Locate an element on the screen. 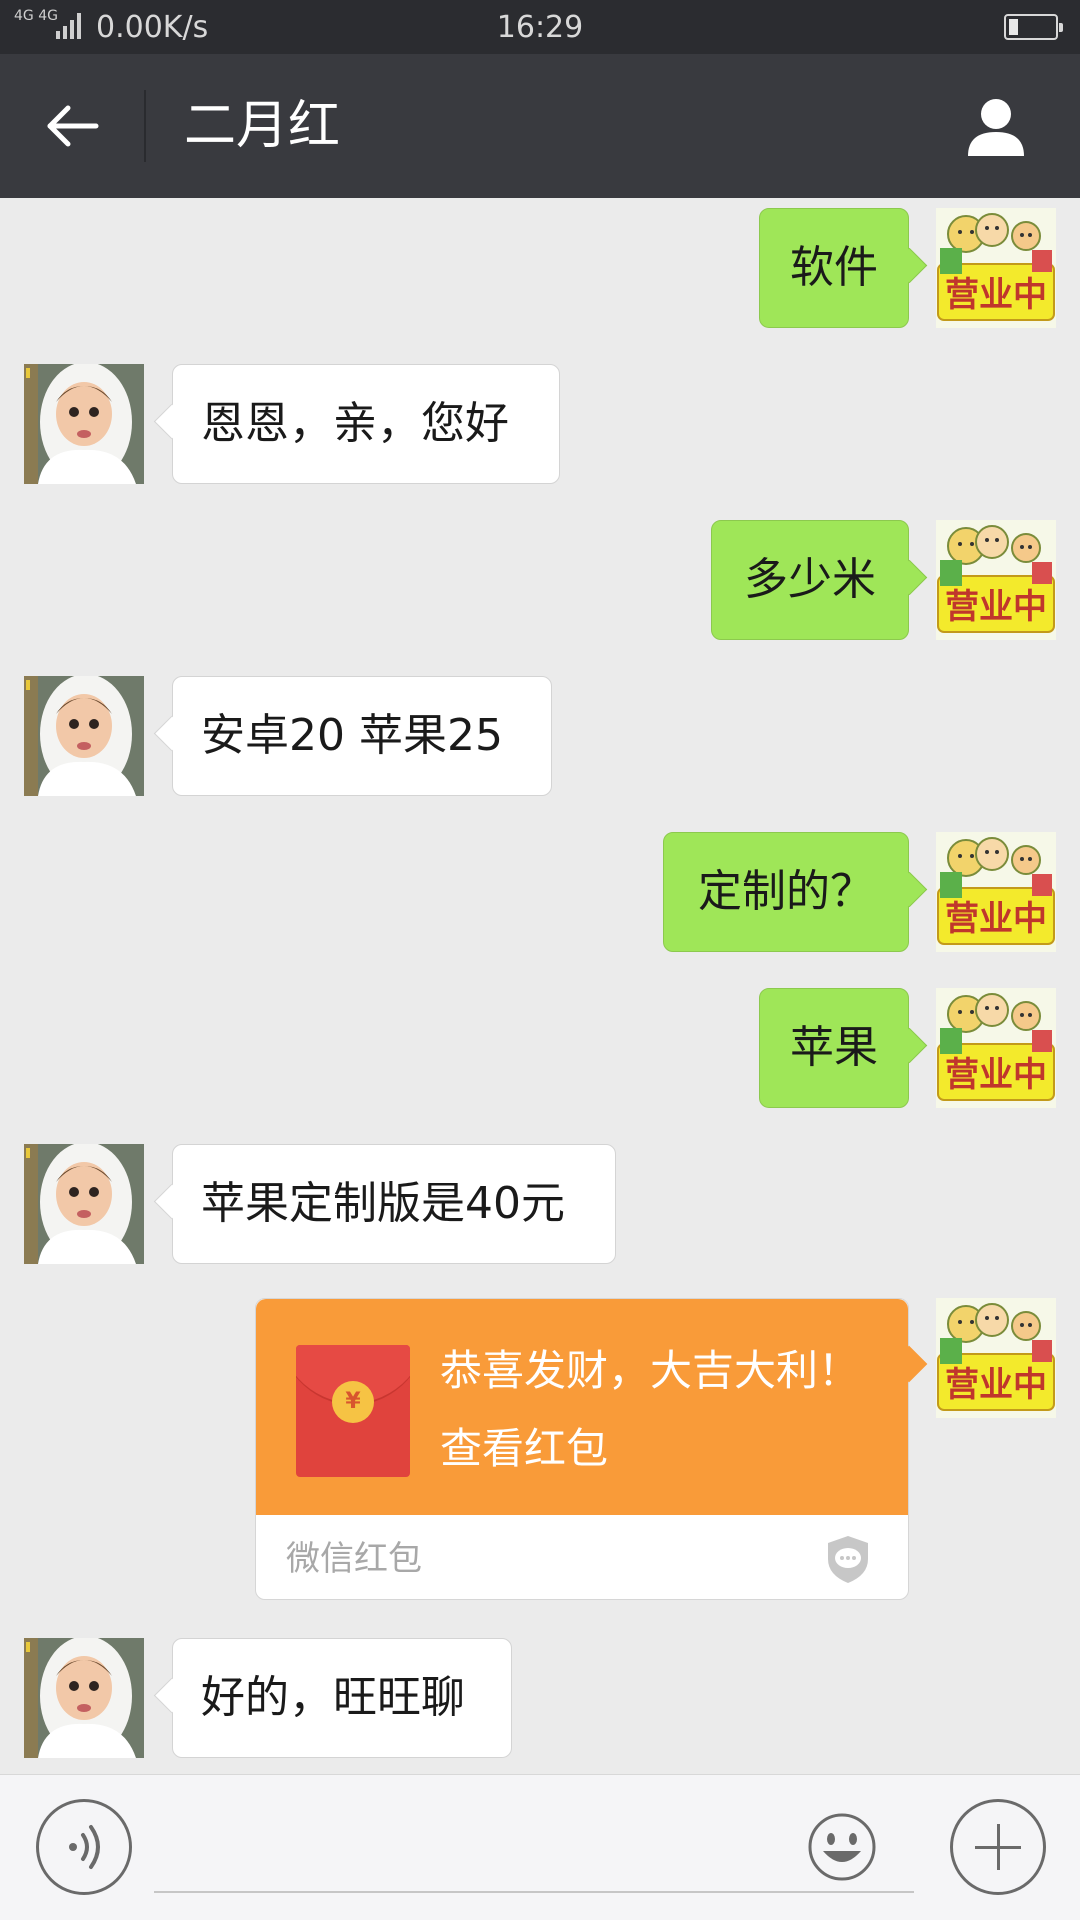 The image size is (1080, 1920). received-message-bubble: 苹果定制版是40元 is located at coordinates (394, 1204).